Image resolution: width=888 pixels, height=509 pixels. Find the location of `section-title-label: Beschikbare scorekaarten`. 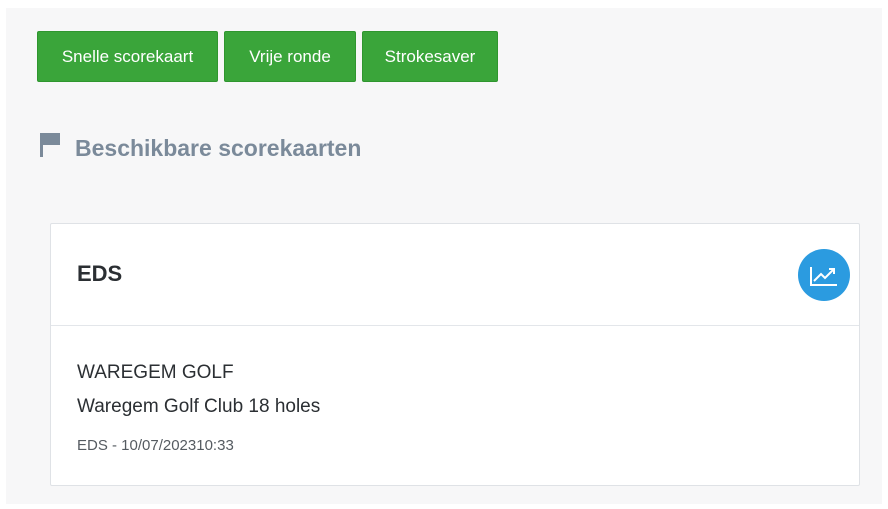

section-title-label: Beschikbare scorekaarten is located at coordinates (218, 147).